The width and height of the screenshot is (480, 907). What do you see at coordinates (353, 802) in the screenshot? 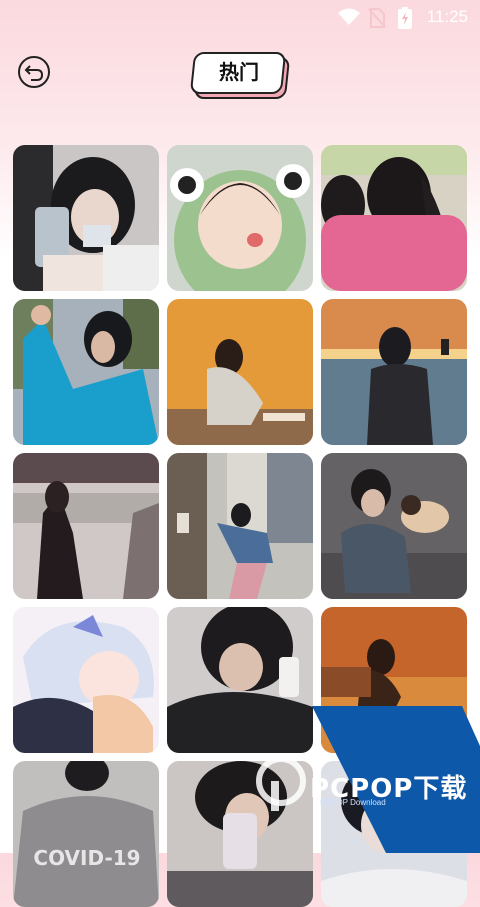
I see `watermark-subtext: PCPOP Download` at bounding box center [353, 802].